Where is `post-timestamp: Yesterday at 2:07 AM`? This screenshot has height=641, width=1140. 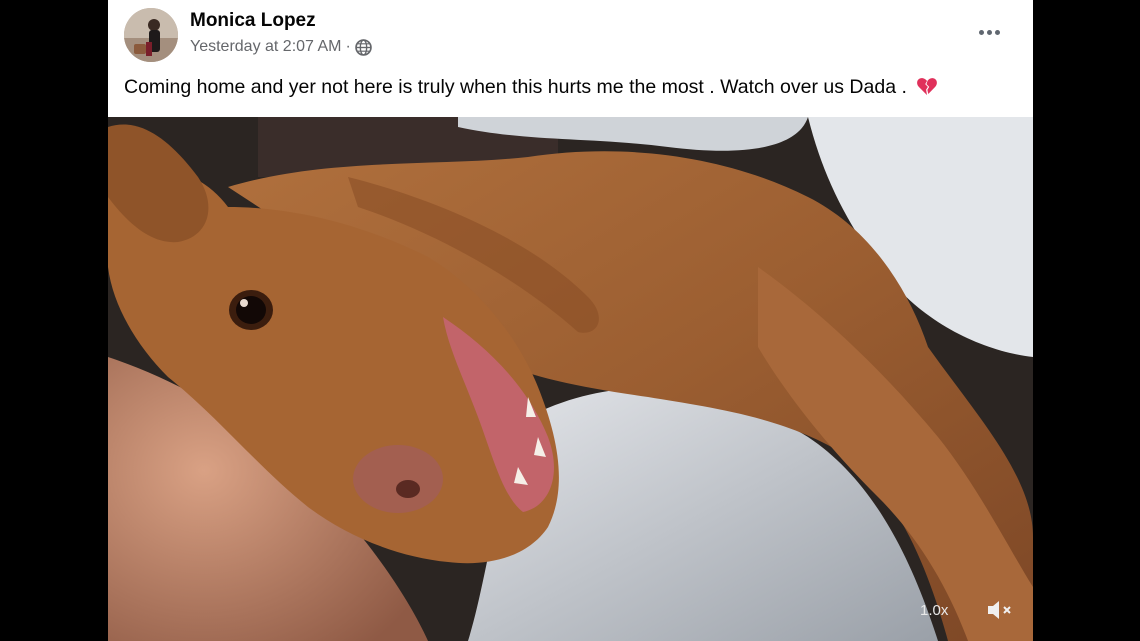 post-timestamp: Yesterday at 2:07 AM is located at coordinates (266, 47).